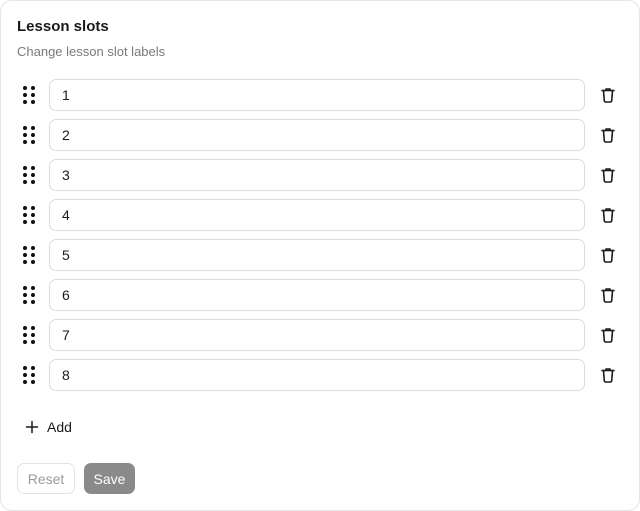  Describe the element at coordinates (109, 478) in the screenshot. I see `save-button: Save` at that location.